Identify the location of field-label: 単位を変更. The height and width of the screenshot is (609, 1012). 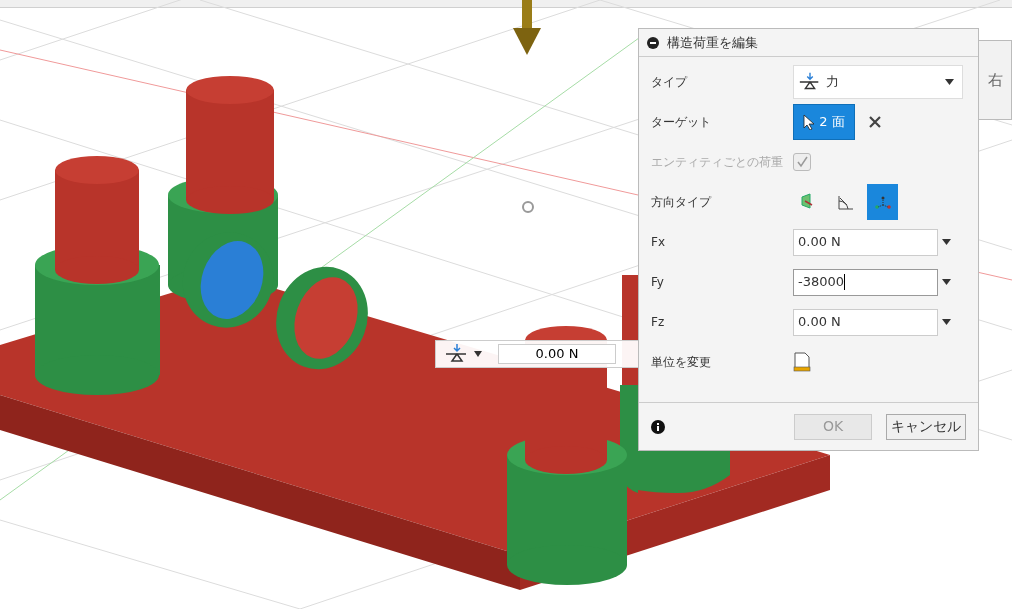
(681, 362).